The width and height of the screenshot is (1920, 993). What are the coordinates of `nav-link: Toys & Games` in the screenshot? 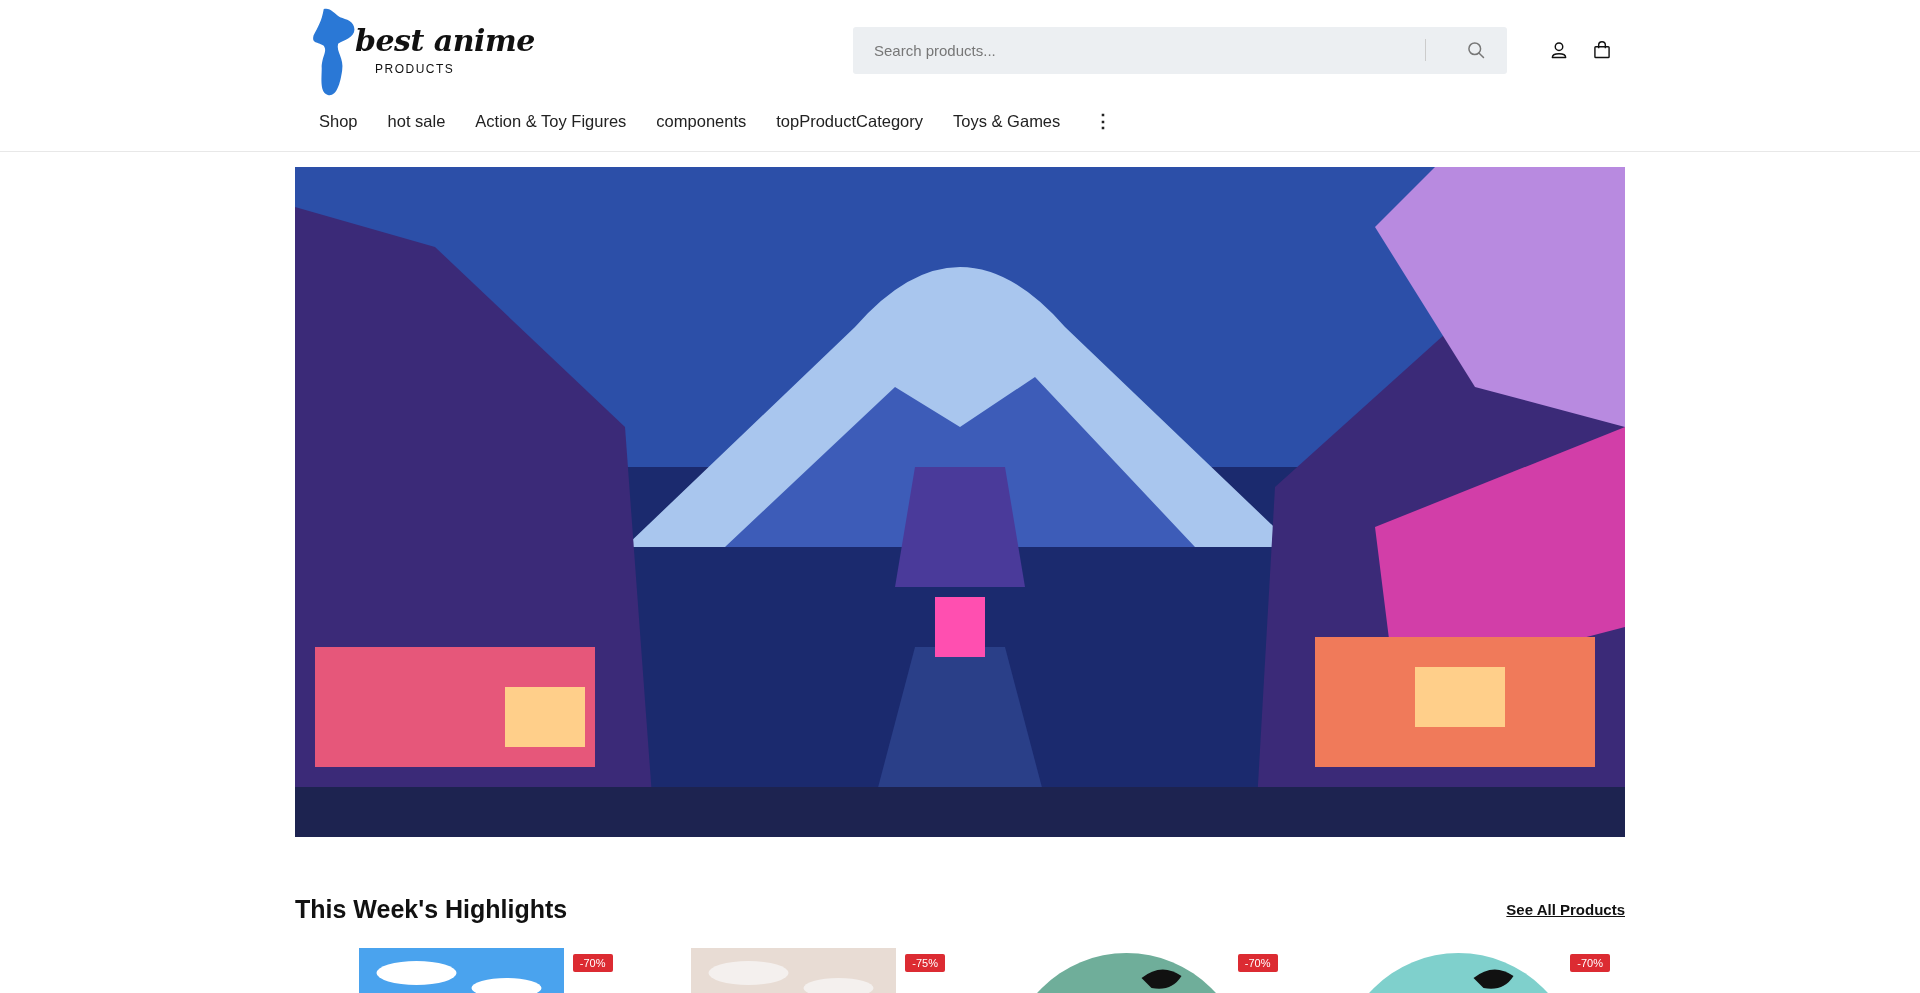 It's located at (1007, 121).